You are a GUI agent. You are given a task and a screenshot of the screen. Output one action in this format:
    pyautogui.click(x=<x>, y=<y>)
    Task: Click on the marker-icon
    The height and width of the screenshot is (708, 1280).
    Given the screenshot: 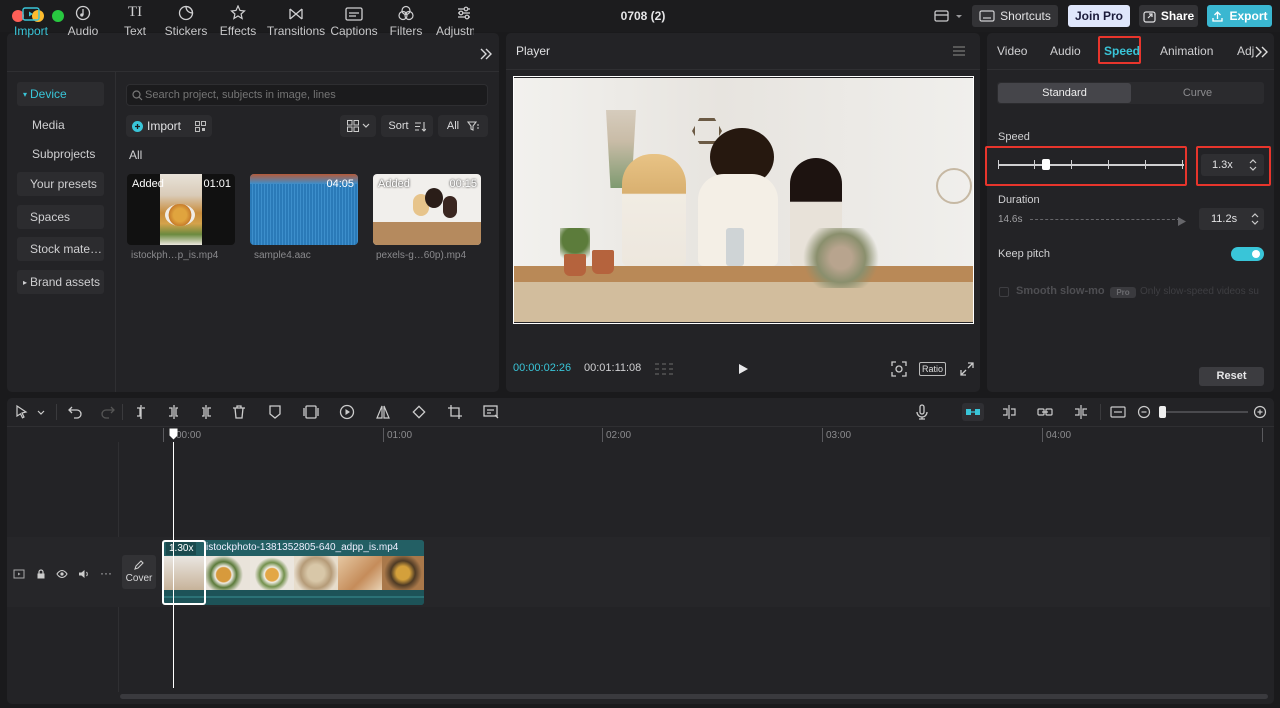 What is the action you would take?
    pyautogui.click(x=275, y=412)
    